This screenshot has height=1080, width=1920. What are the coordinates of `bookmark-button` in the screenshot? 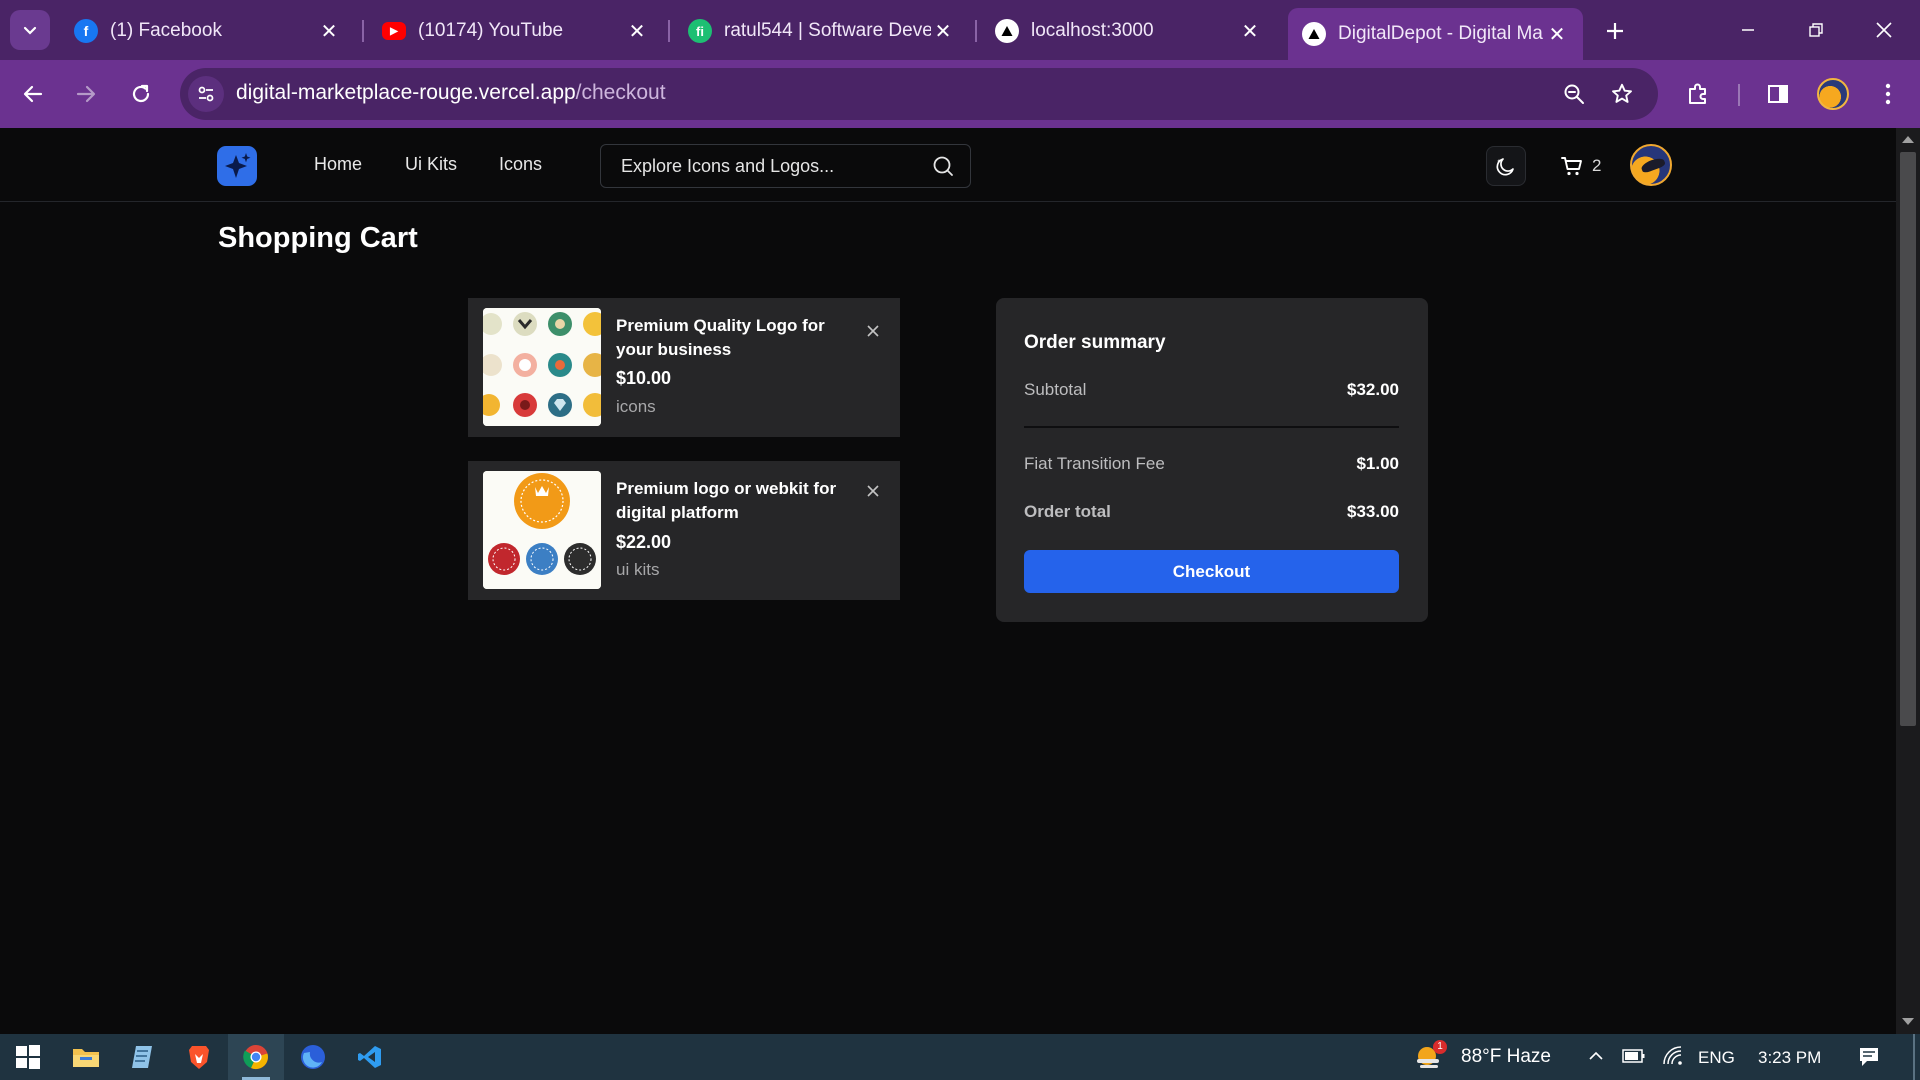 It's located at (1622, 94).